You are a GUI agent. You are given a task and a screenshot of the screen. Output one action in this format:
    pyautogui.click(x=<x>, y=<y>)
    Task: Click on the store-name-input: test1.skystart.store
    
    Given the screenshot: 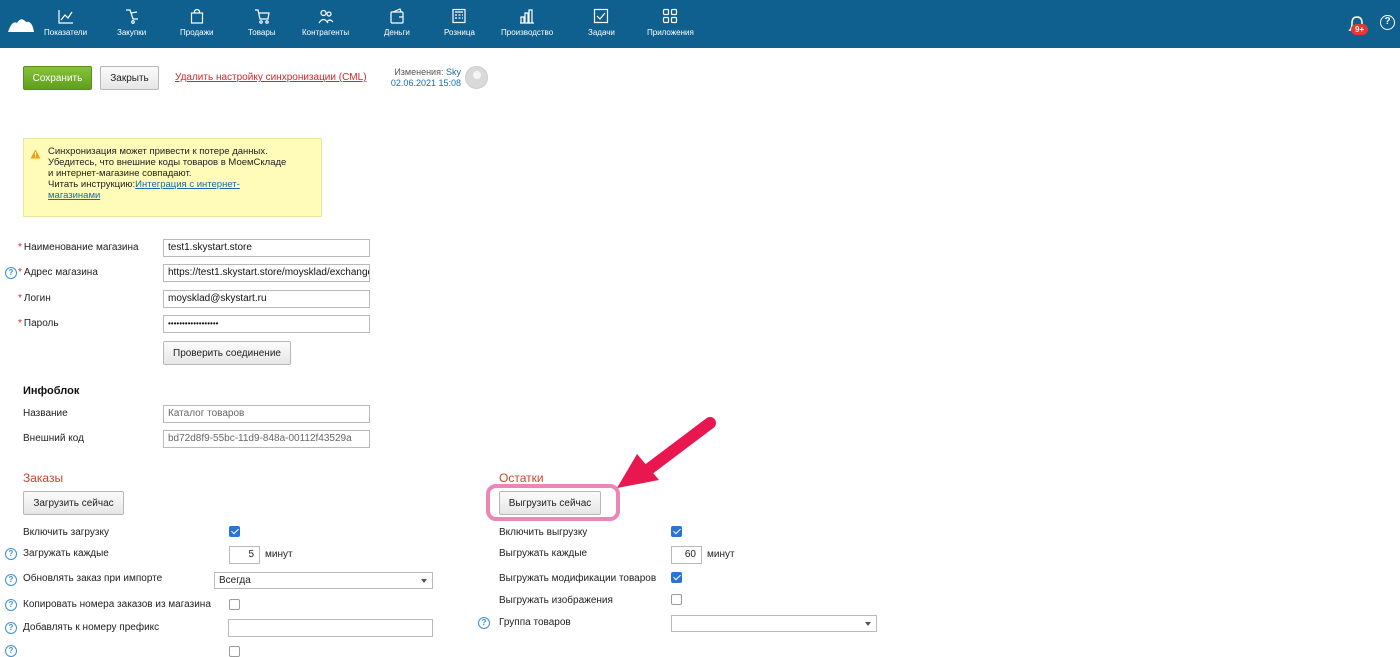 What is the action you would take?
    pyautogui.click(x=266, y=248)
    